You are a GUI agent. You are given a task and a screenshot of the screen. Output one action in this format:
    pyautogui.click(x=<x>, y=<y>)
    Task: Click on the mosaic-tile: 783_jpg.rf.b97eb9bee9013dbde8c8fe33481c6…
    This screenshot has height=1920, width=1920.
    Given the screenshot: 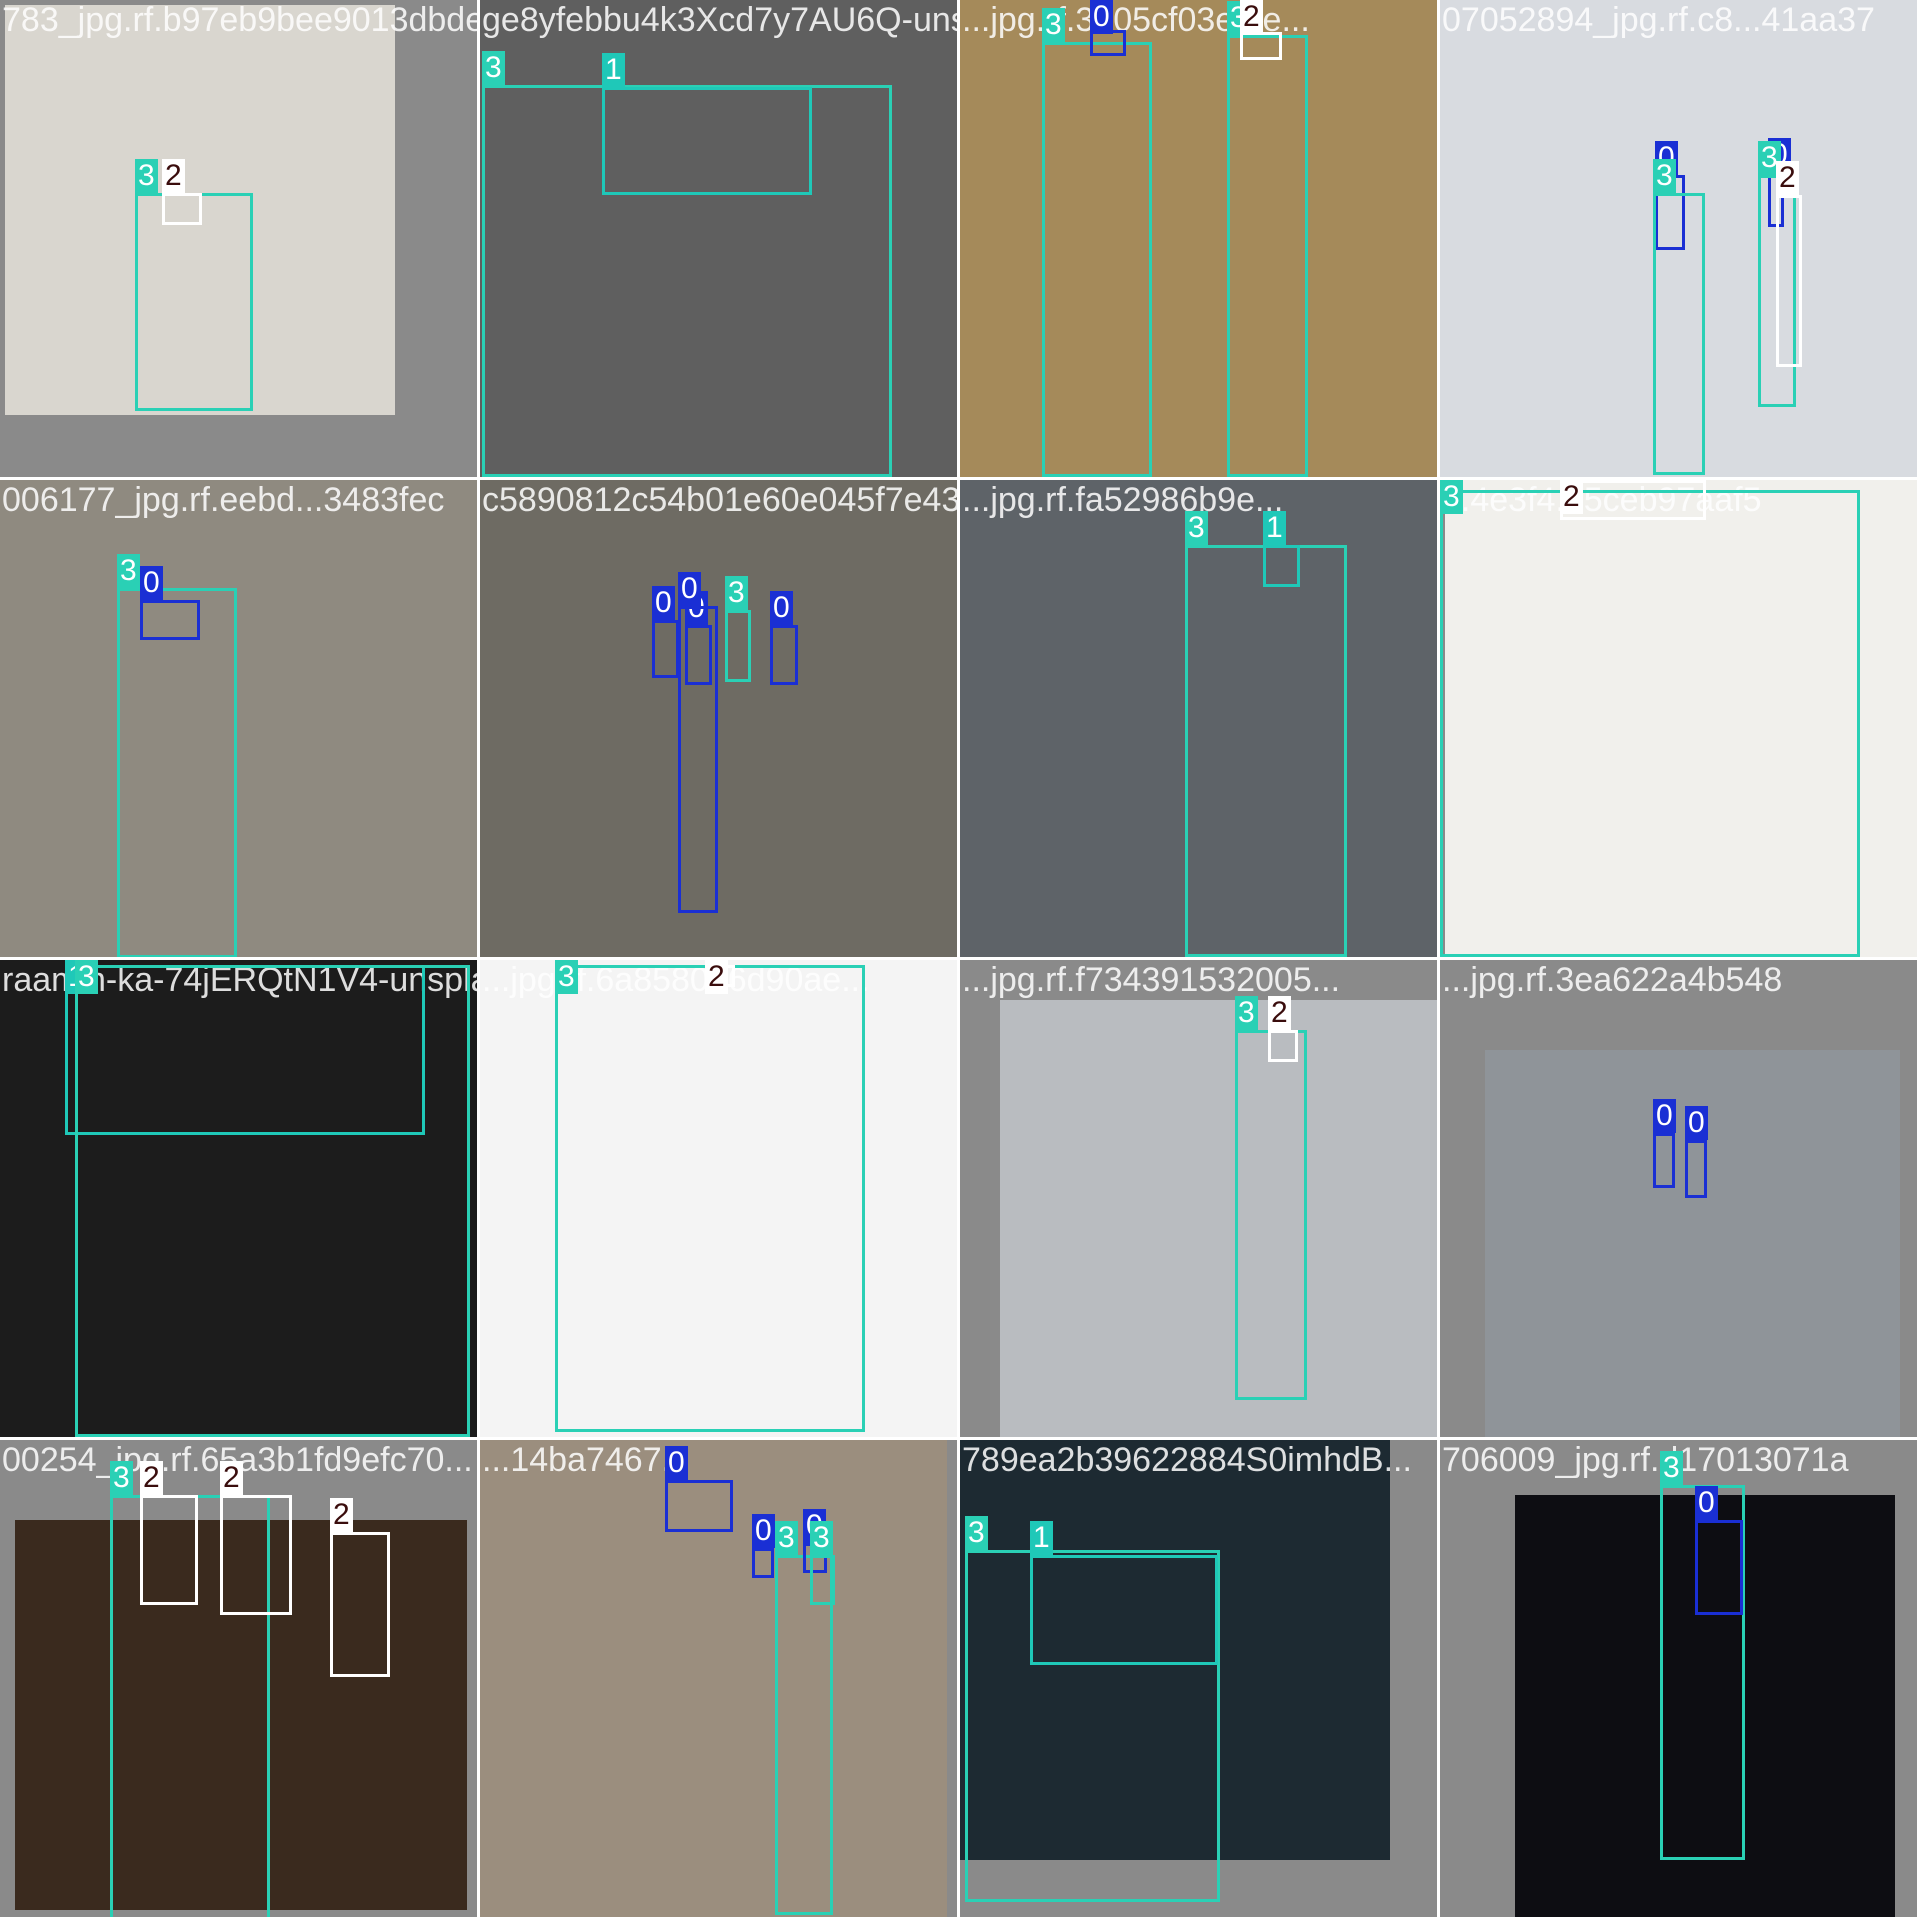 What is the action you would take?
    pyautogui.click(x=238, y=238)
    